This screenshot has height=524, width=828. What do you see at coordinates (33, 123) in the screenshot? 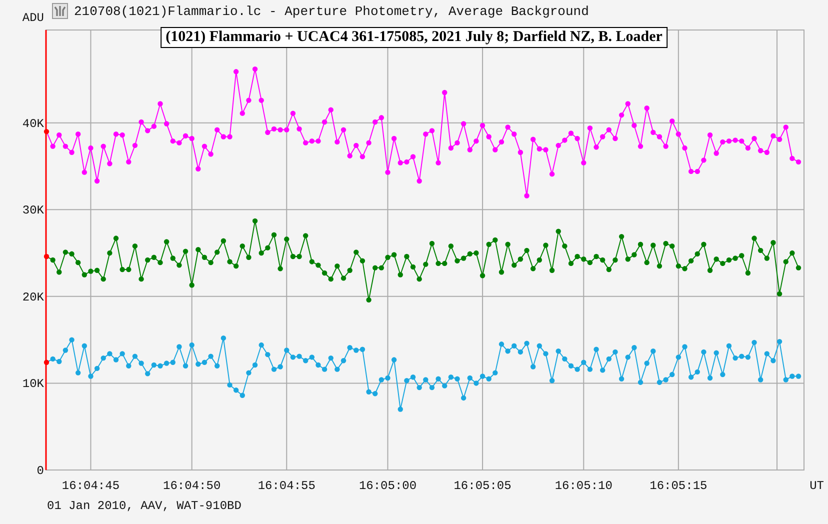
I see `tick-label: 40K` at bounding box center [33, 123].